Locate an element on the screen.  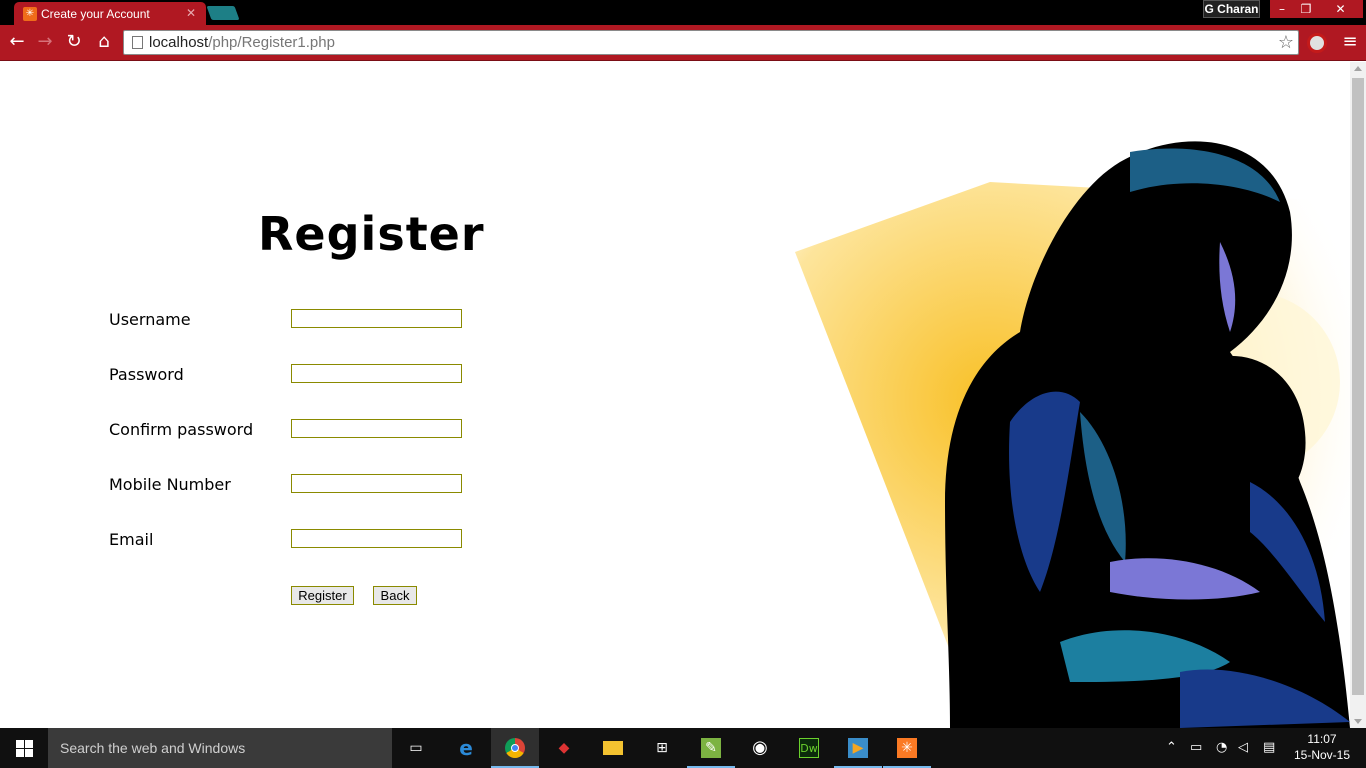
email-label: Email is located at coordinates (131, 539).